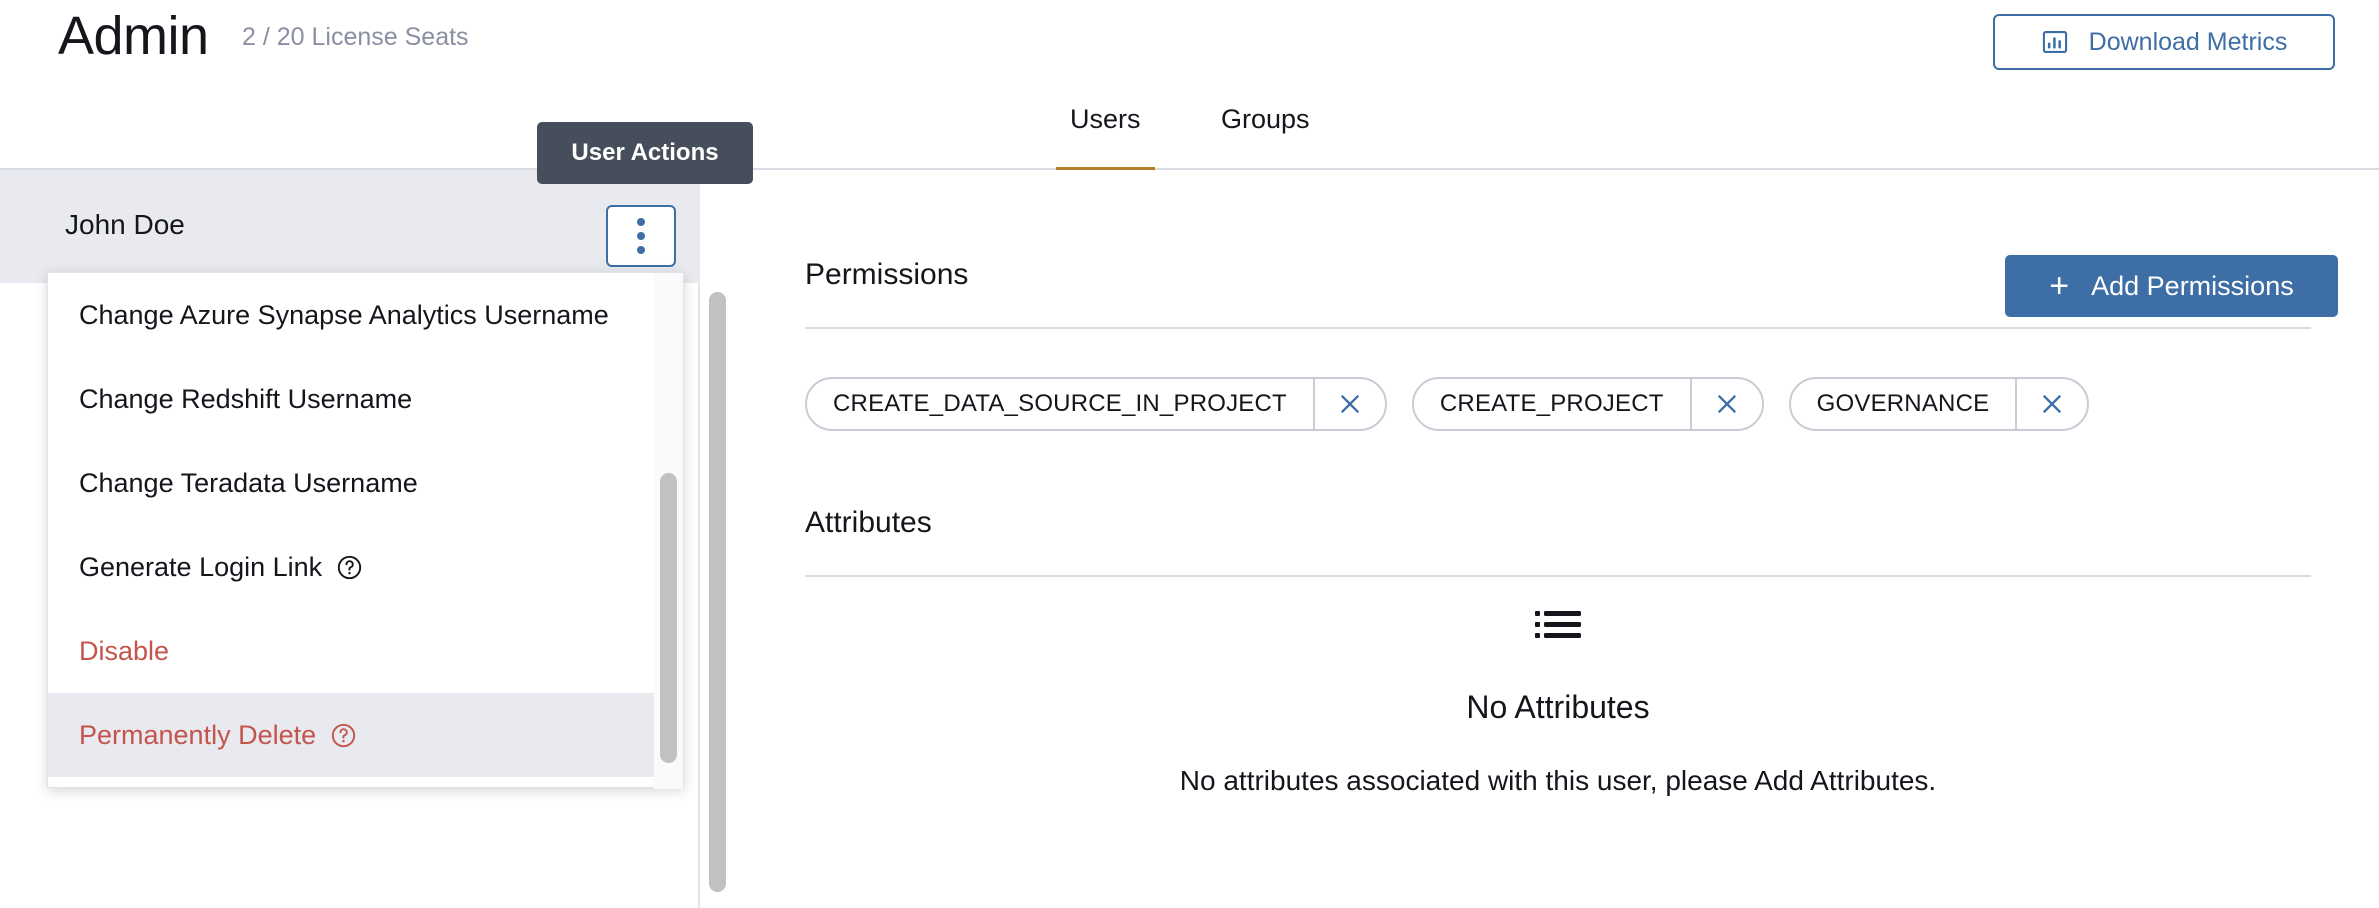  I want to click on sidebar-scrollbar-track, so click(717, 595).